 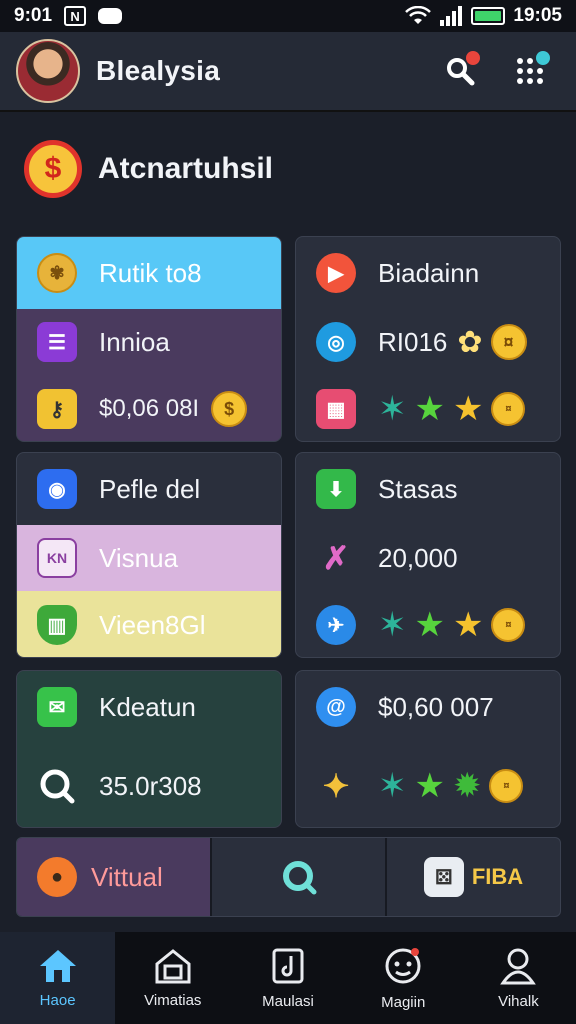 I want to click on badge-icon: KN, so click(x=57, y=558).